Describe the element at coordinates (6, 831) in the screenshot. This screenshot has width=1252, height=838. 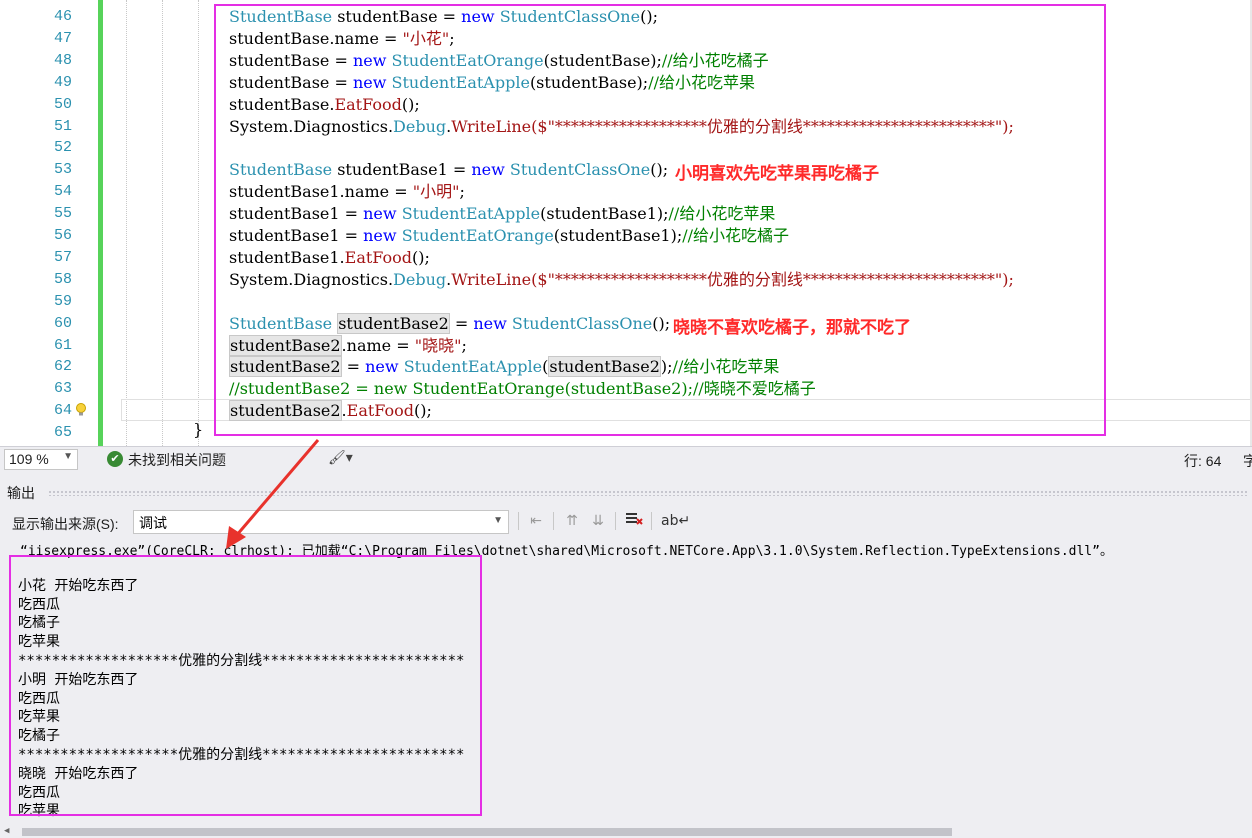
I see `scroll-left-icon: ◀` at that location.